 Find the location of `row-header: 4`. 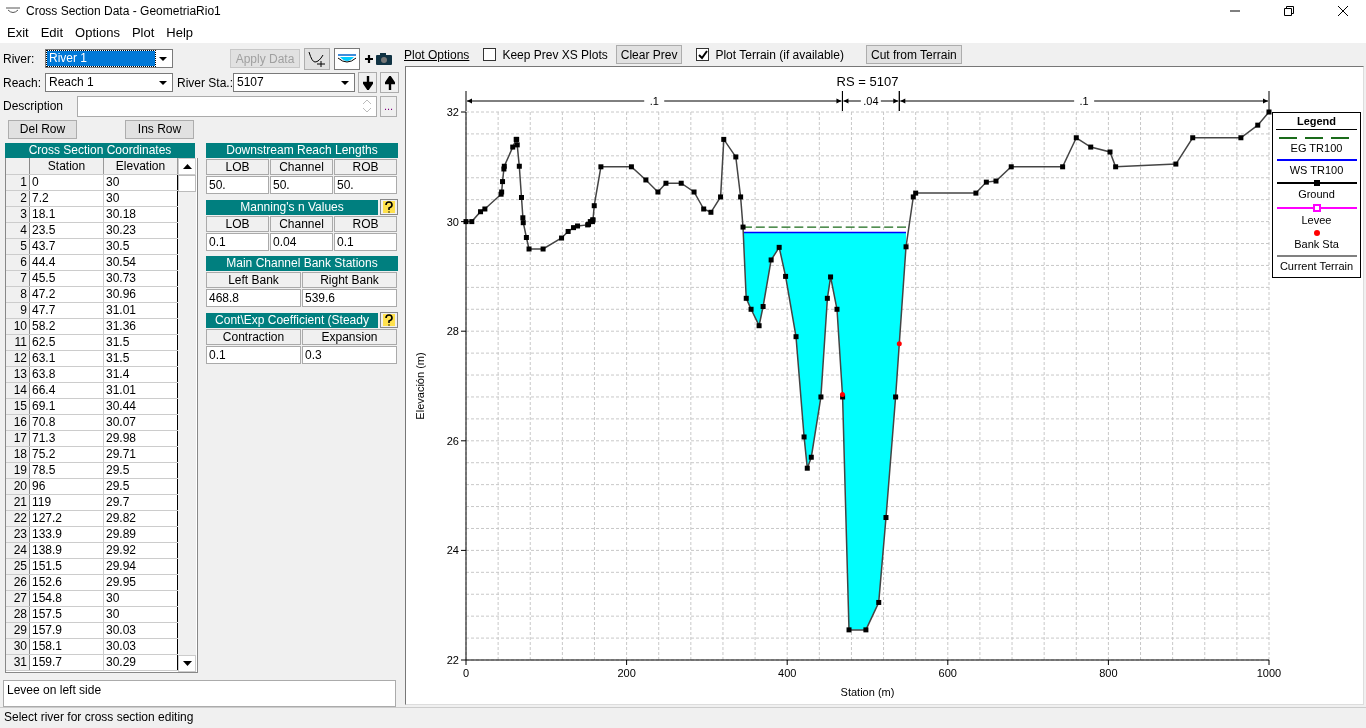

row-header: 4 is located at coordinates (18, 231).